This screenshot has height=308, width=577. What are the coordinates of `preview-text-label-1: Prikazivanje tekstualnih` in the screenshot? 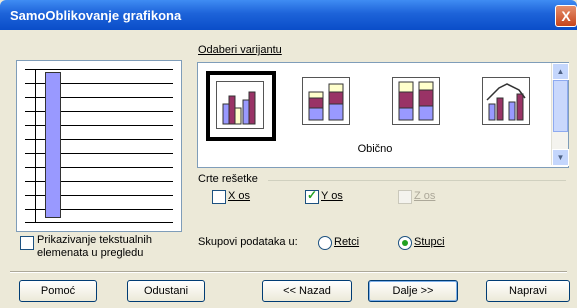 It's located at (94, 240).